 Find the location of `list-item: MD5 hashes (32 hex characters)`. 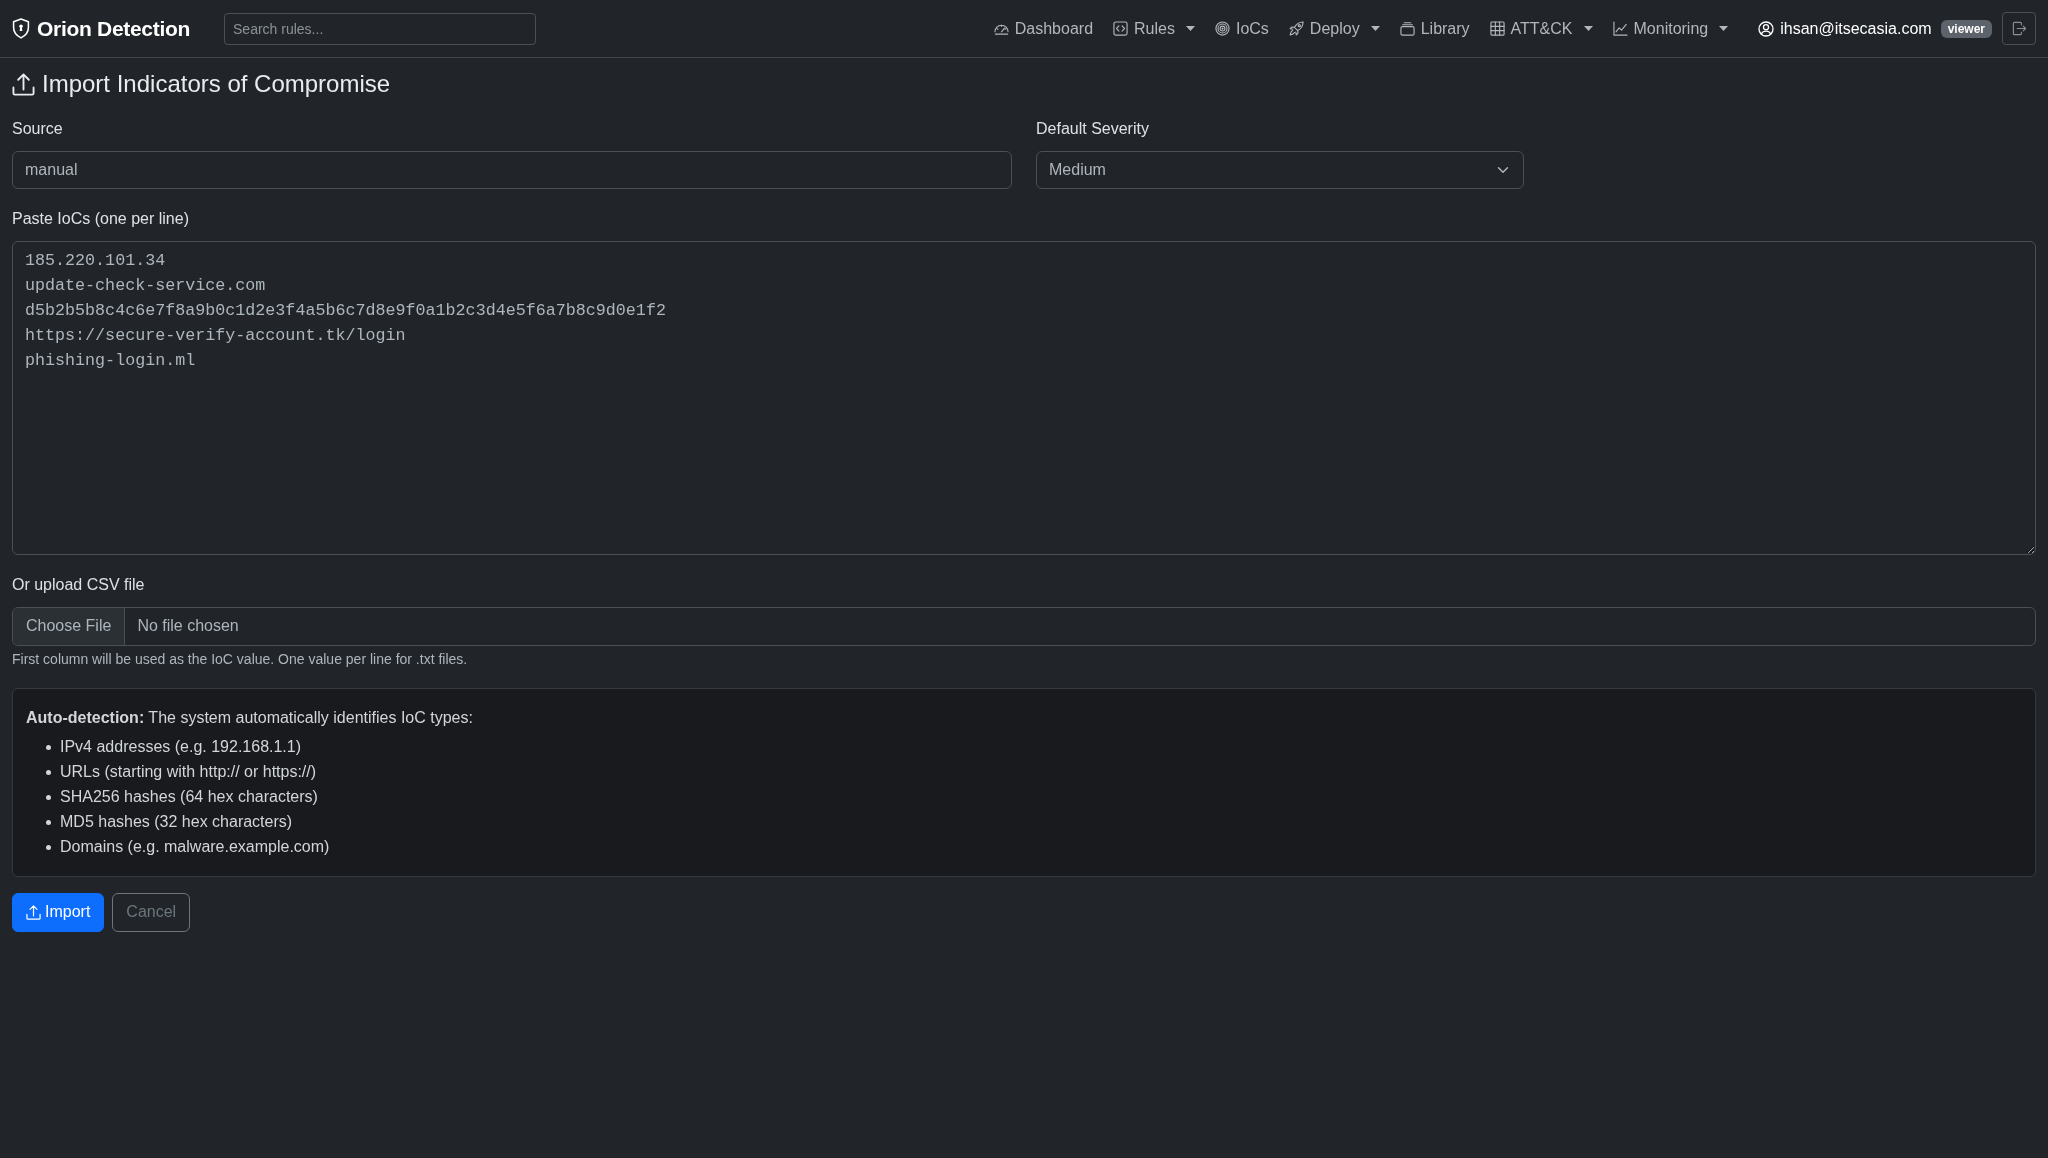

list-item: MD5 hashes (32 hex characters) is located at coordinates (176, 822).